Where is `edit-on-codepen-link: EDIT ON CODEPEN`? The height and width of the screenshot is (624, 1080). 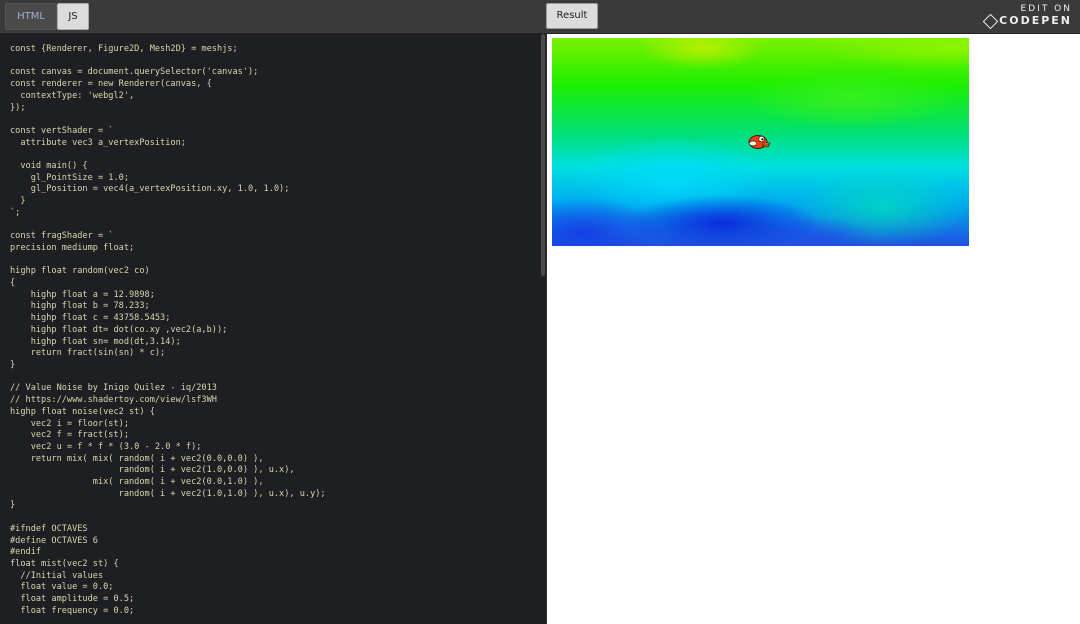
edit-on-codepen-link: EDIT ON CODEPEN is located at coordinates (1027, 16).